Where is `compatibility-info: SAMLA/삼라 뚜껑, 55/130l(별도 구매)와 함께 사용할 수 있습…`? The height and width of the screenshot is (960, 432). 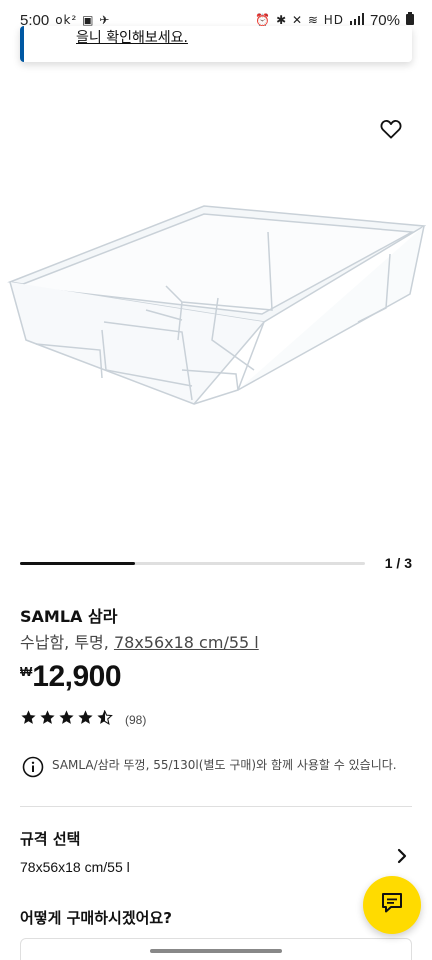 compatibility-info: SAMLA/삼라 뚜껑, 55/130l(별도 구매)와 함께 사용할 수 있습… is located at coordinates (218, 769).